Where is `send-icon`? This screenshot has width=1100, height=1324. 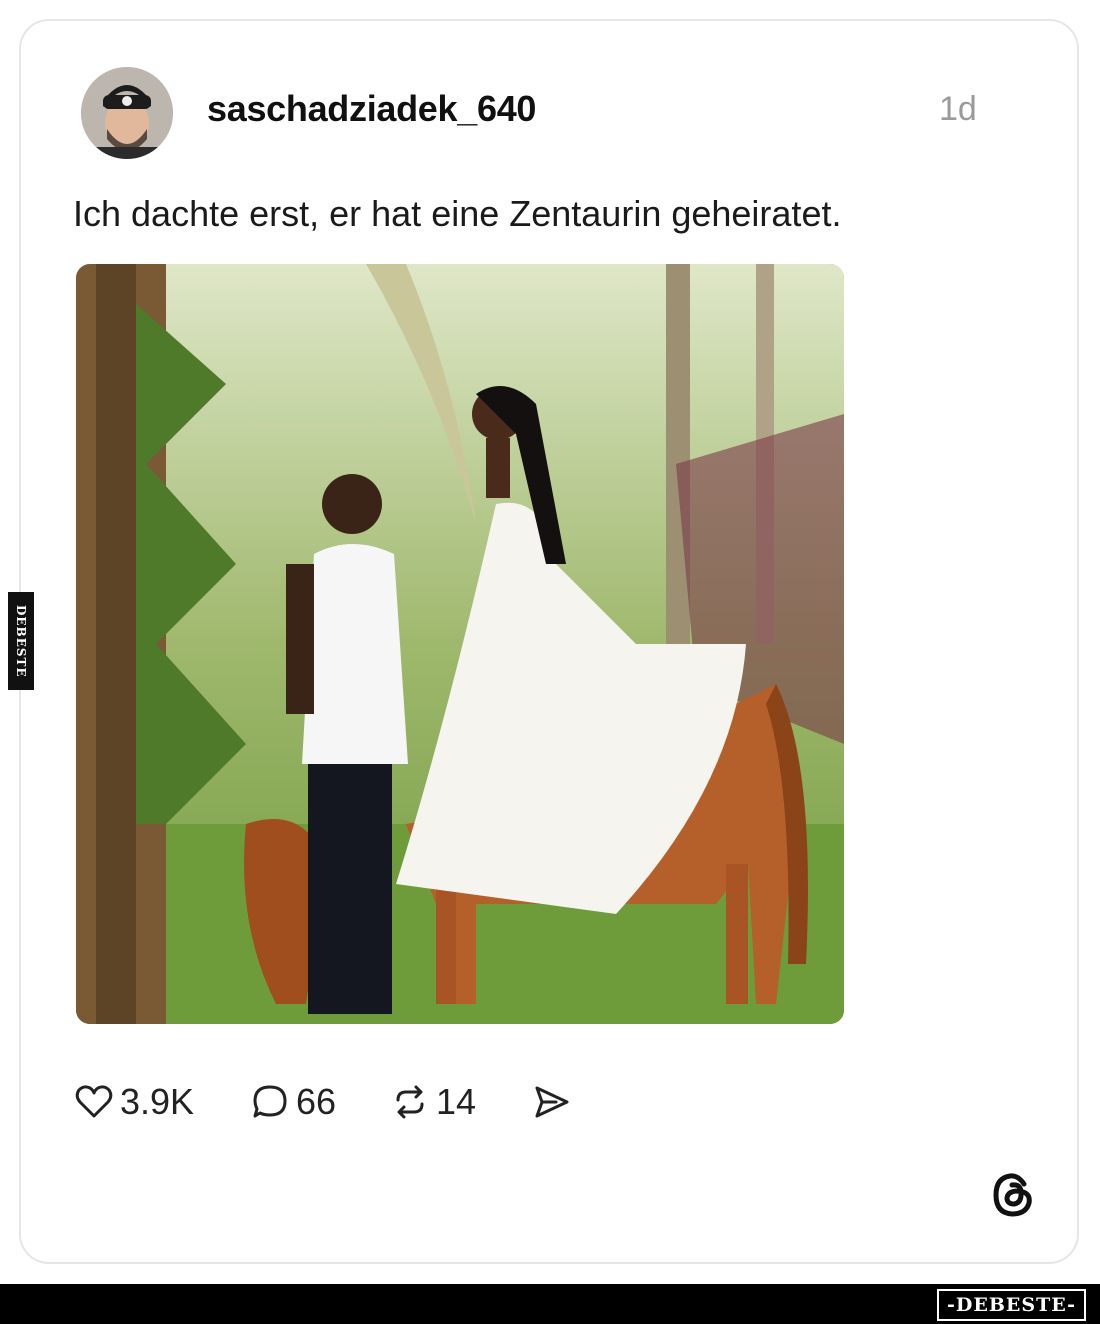 send-icon is located at coordinates (552, 1102).